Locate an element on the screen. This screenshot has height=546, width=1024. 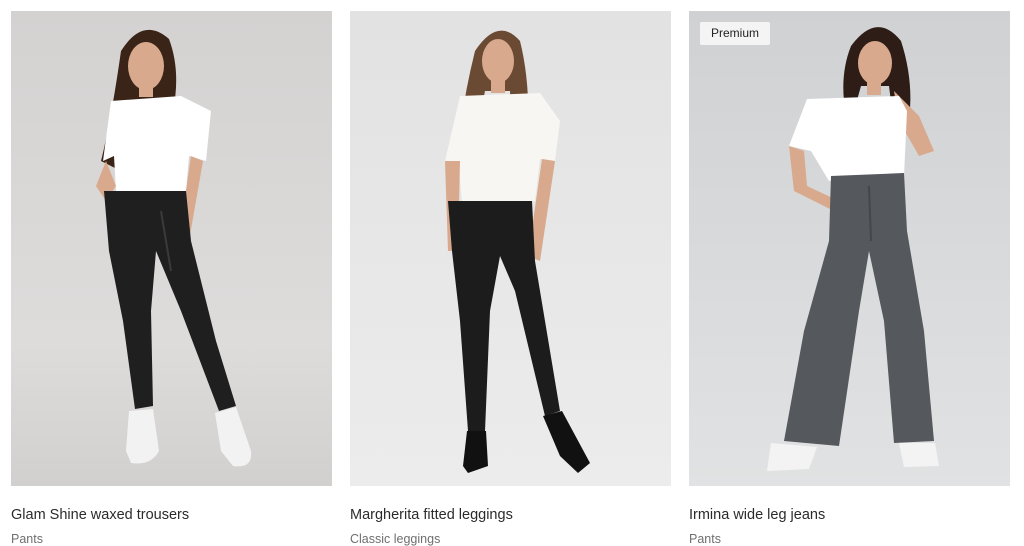
product-category: Classic leggings is located at coordinates (395, 539).